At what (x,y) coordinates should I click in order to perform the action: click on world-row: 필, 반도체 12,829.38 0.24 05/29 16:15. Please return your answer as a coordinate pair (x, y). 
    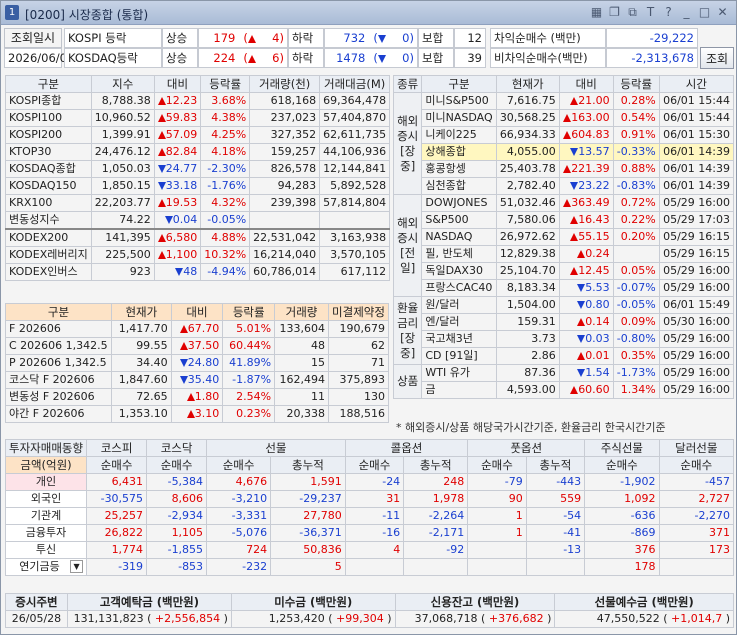
    Looking at the image, I should click on (564, 254).